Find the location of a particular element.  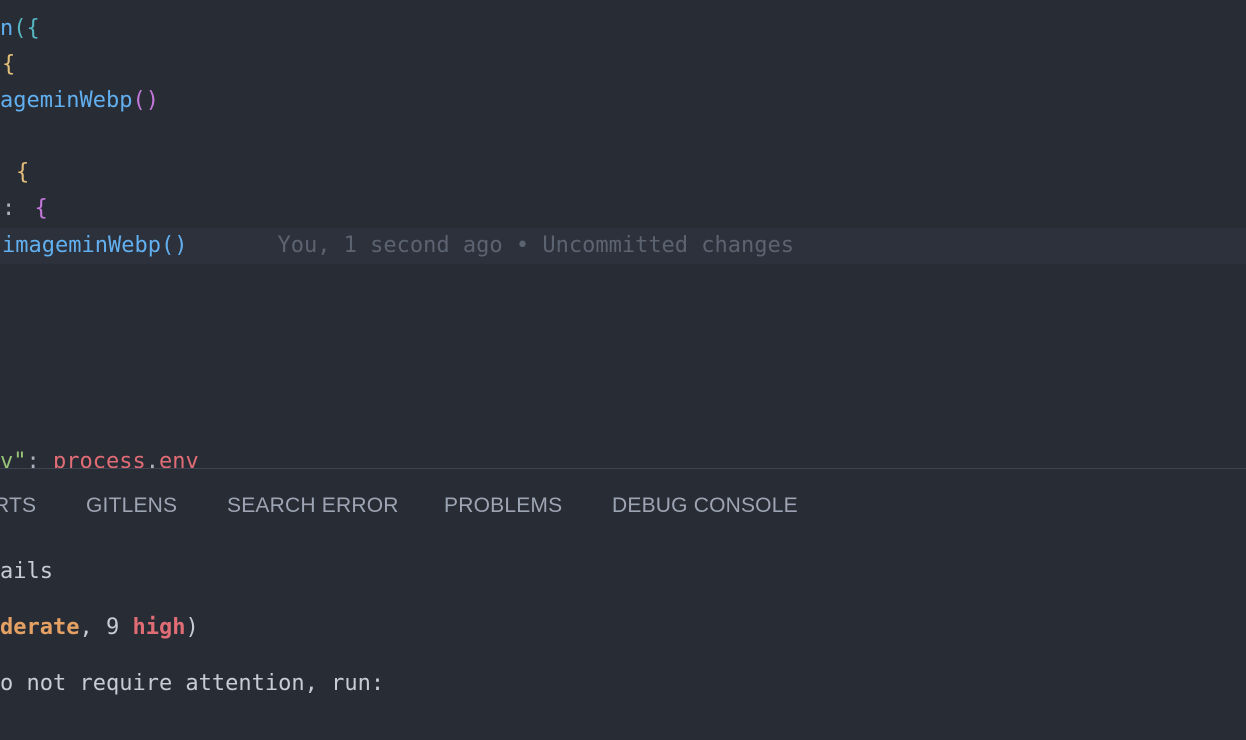

code-line: : { is located at coordinates (623, 209).